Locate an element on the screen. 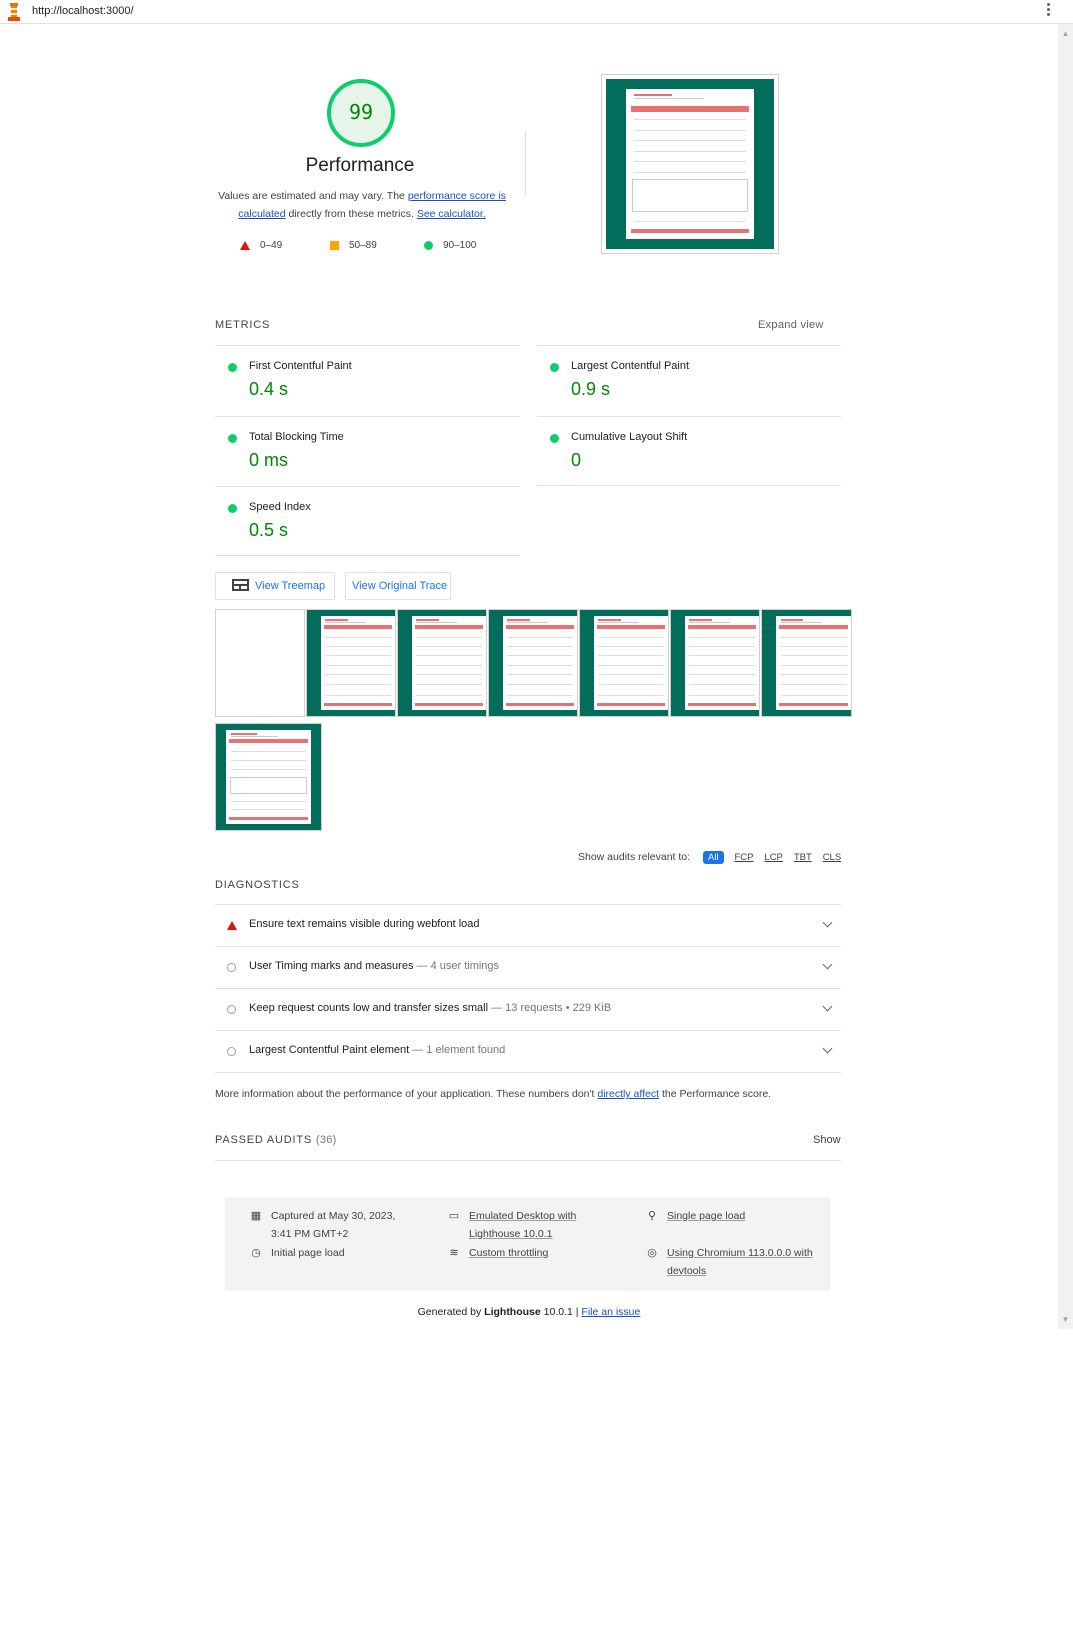 The image size is (1073, 1646). env-text: 3:41 PM GMT+2 is located at coordinates (310, 1234).